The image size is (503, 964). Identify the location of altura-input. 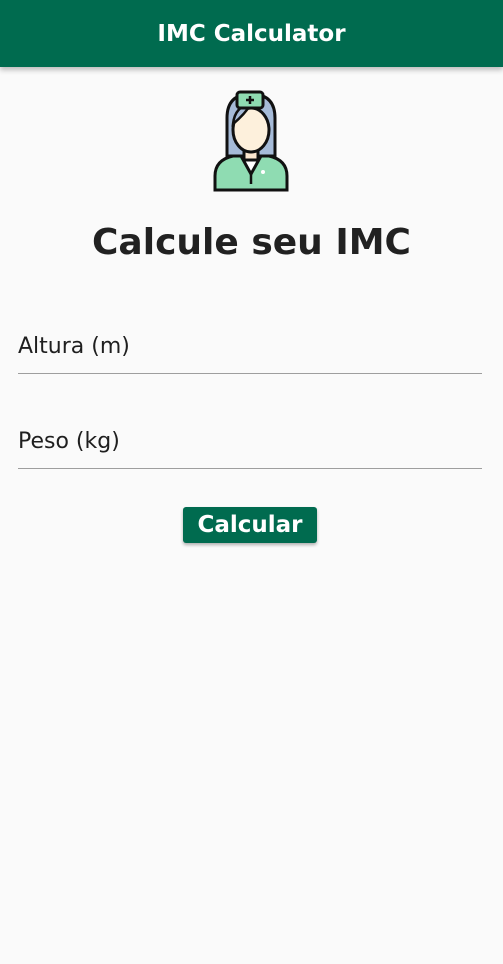
(250, 343).